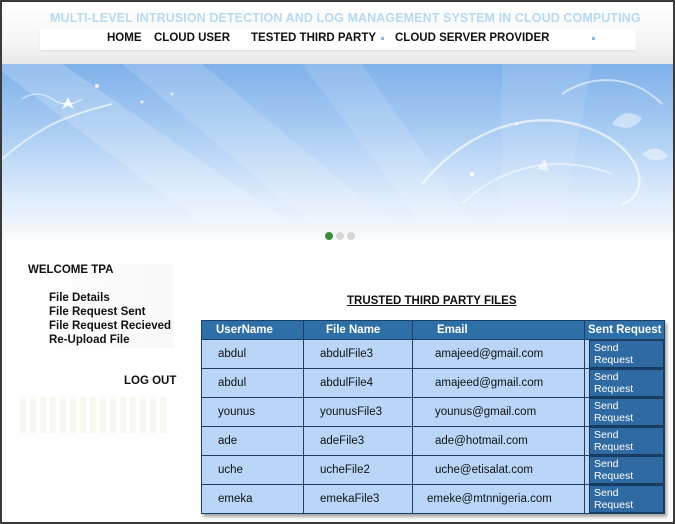 The width and height of the screenshot is (675, 524). Describe the element at coordinates (150, 381) in the screenshot. I see `logout-link: LOG OUT` at that location.